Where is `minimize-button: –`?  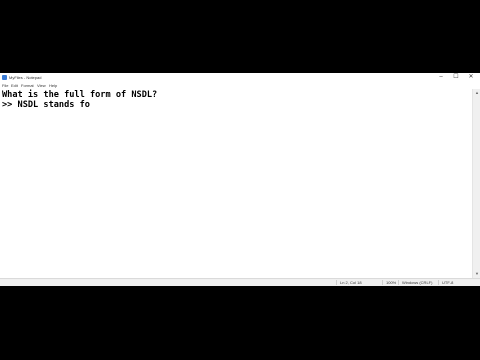
minimize-button: – is located at coordinates (441, 77).